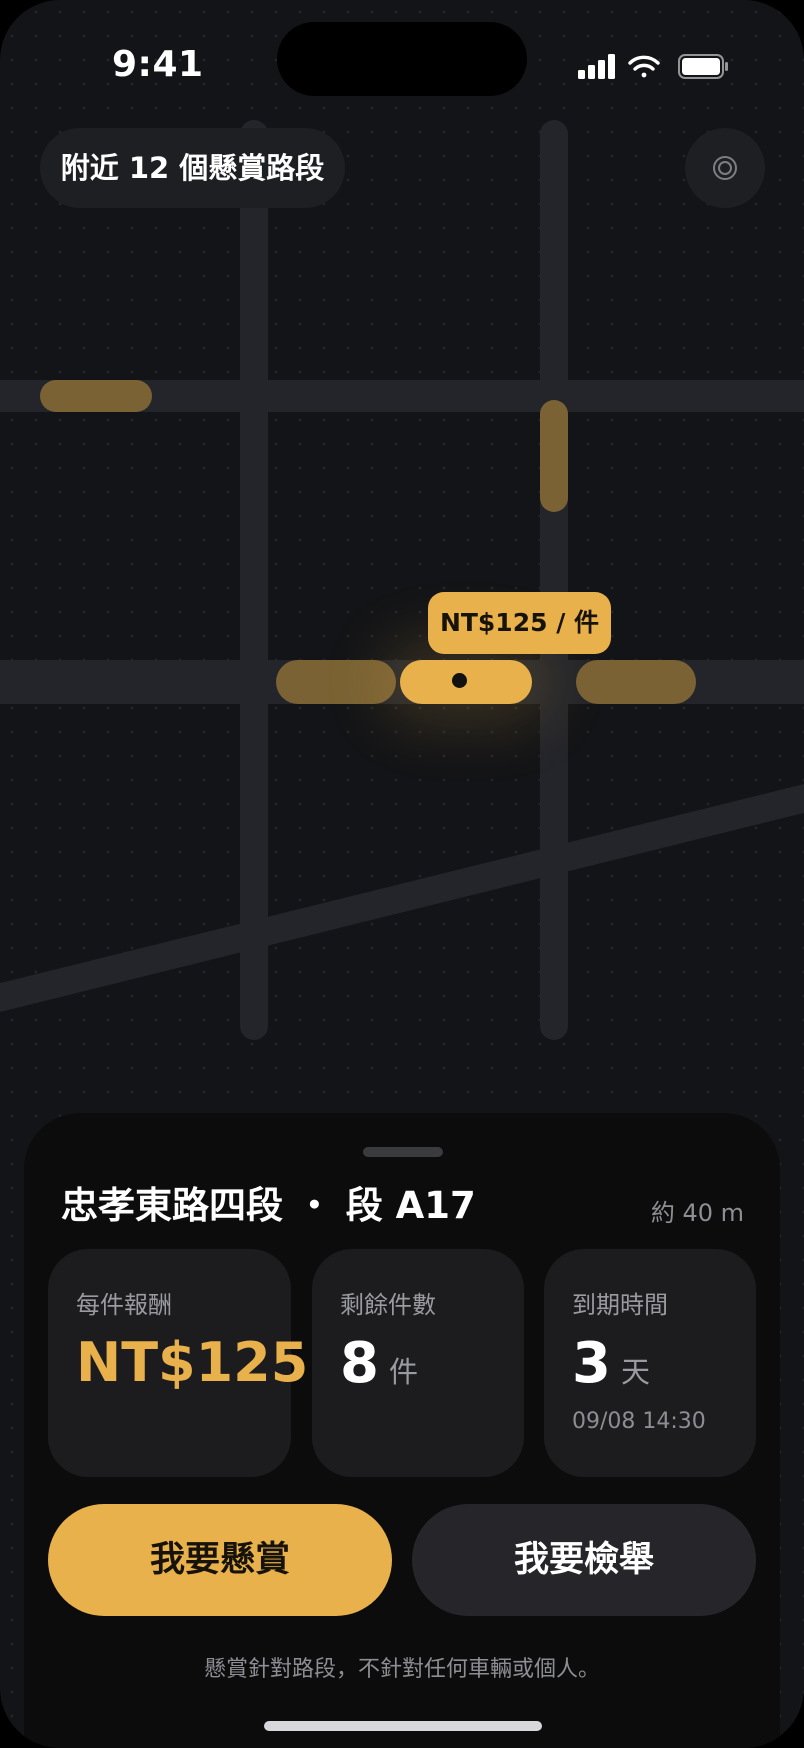 The width and height of the screenshot is (804, 1748). I want to click on location-target-icon, so click(725, 168).